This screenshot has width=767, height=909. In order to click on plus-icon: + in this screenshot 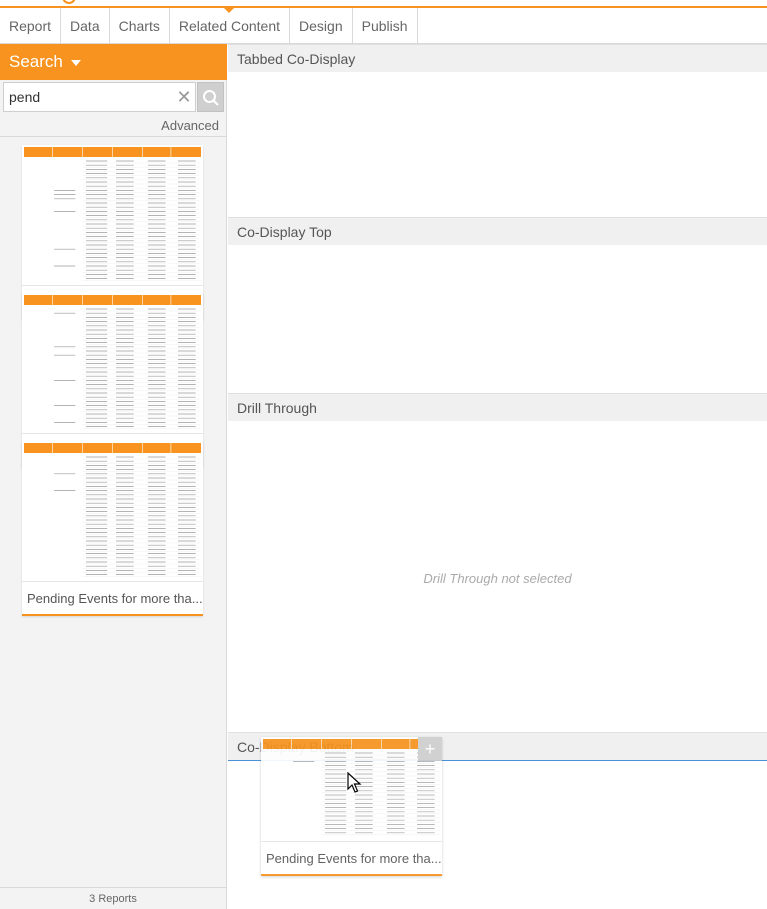, I will do `click(430, 749)`.